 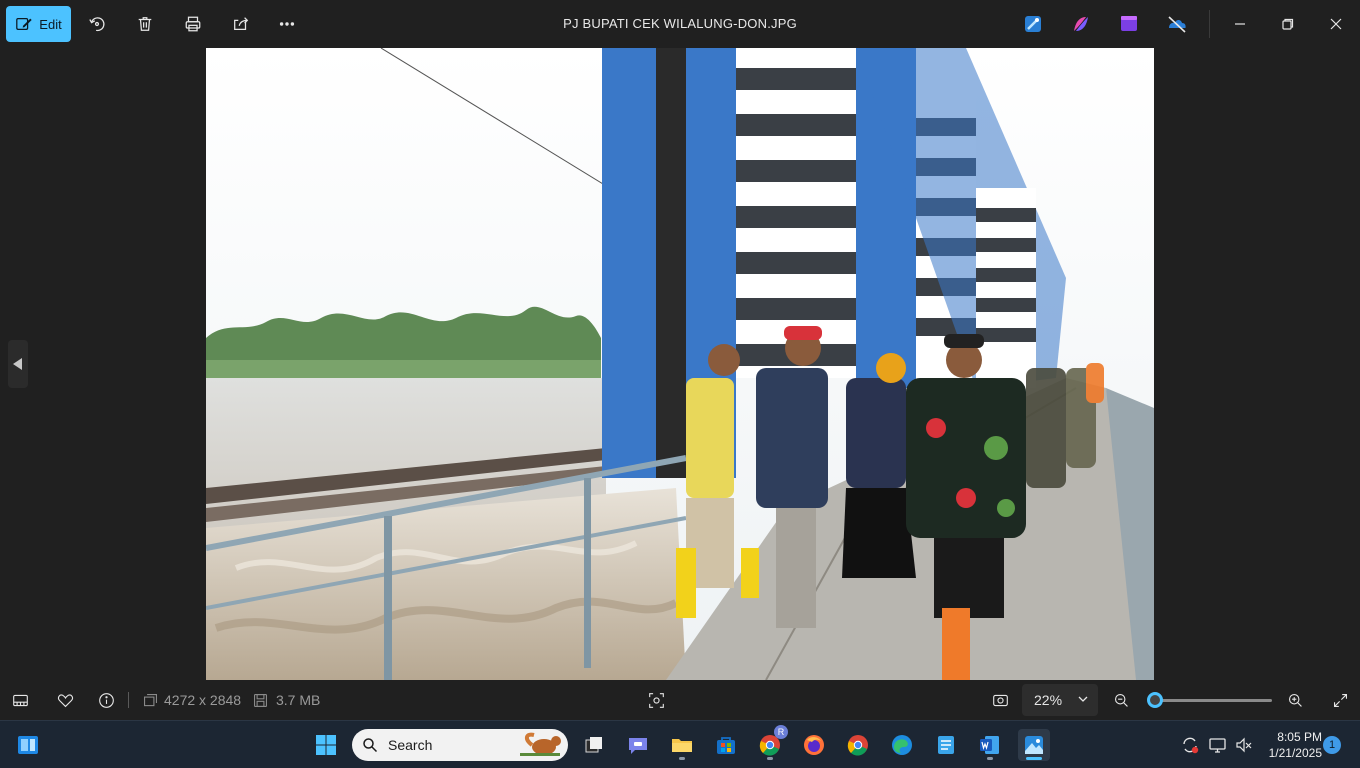 I want to click on filmstrip-icon, so click(x=20, y=700).